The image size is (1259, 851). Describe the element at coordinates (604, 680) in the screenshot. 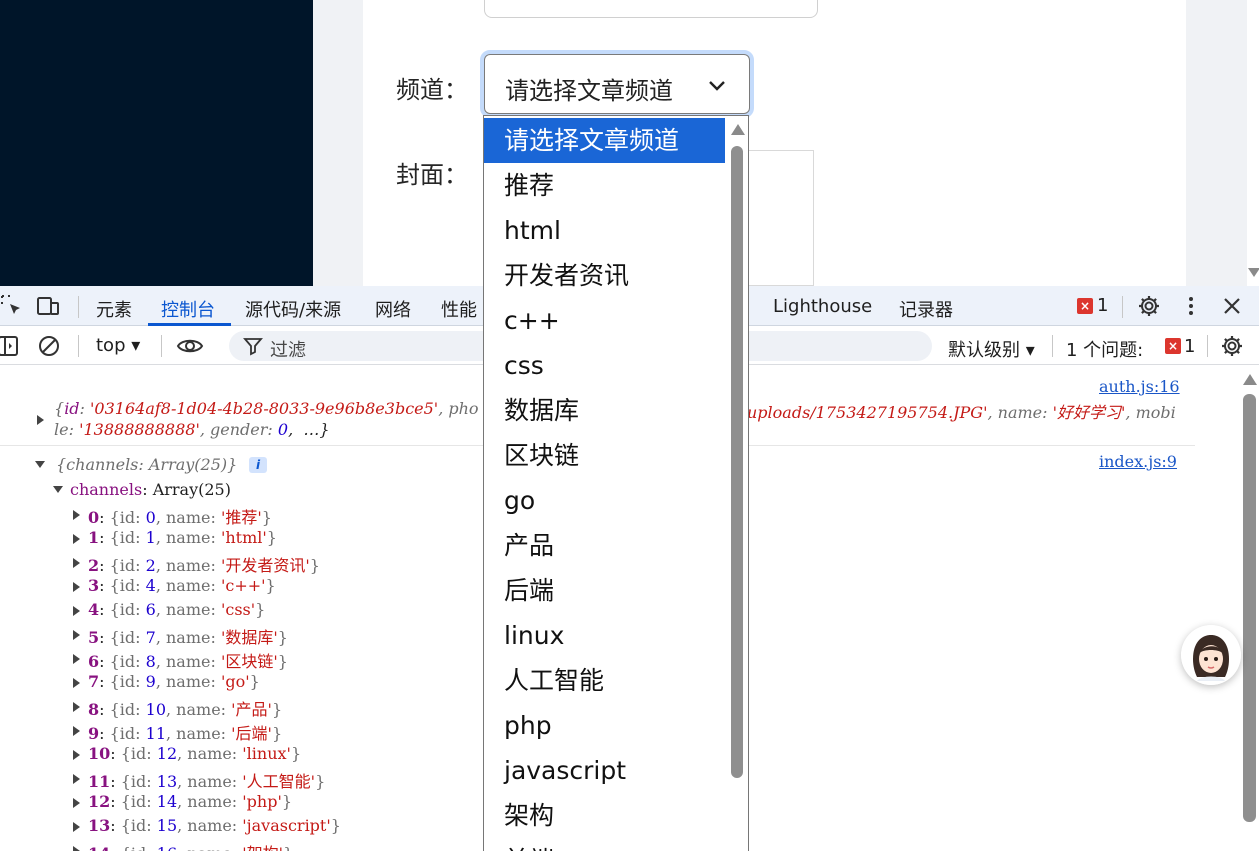

I see `dropdown-option: 人工智能` at that location.